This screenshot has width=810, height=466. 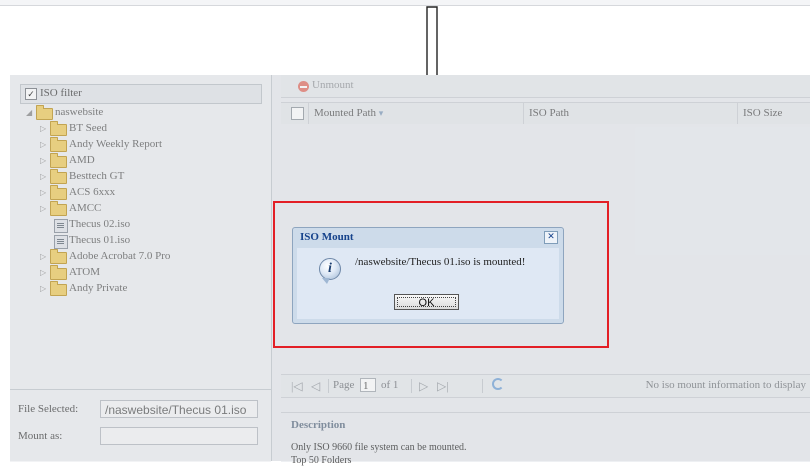 What do you see at coordinates (92, 192) in the screenshot?
I see `tree-item-label: ACS 6xxx` at bounding box center [92, 192].